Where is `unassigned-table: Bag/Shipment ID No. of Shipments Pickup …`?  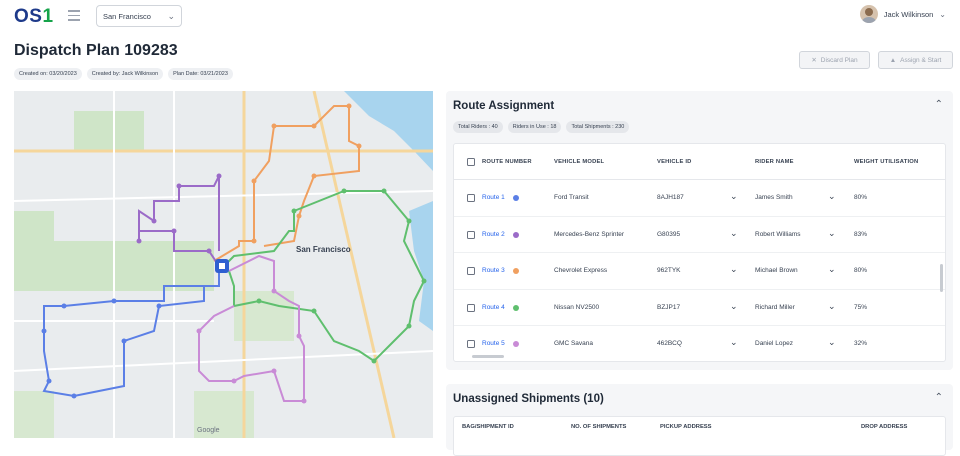 unassigned-table: Bag/Shipment ID No. of Shipments Pickup … is located at coordinates (699, 436).